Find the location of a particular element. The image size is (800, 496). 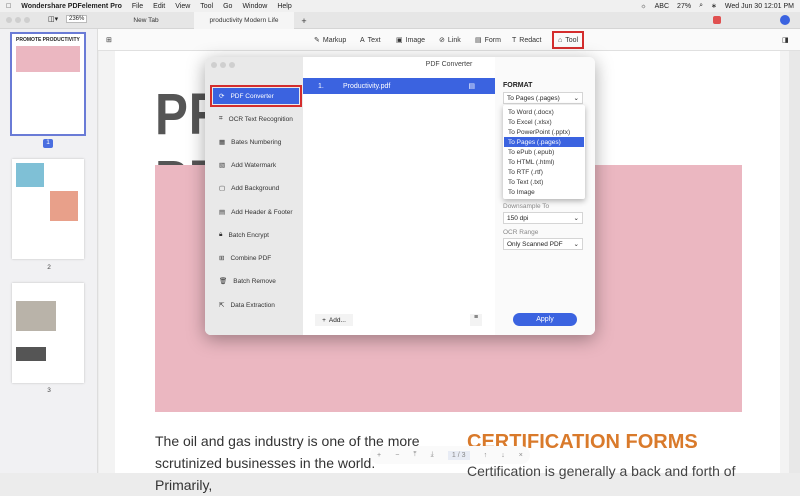

item-label: Batch Remove is located at coordinates (254, 281).